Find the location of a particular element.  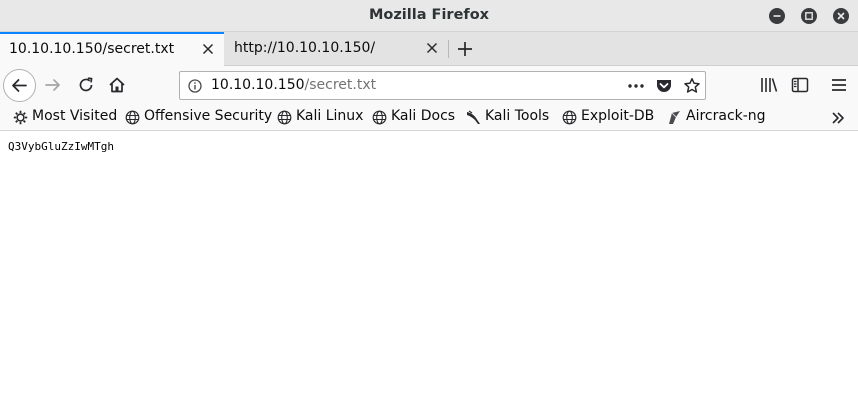

url-path: /secret.txt is located at coordinates (340, 85).